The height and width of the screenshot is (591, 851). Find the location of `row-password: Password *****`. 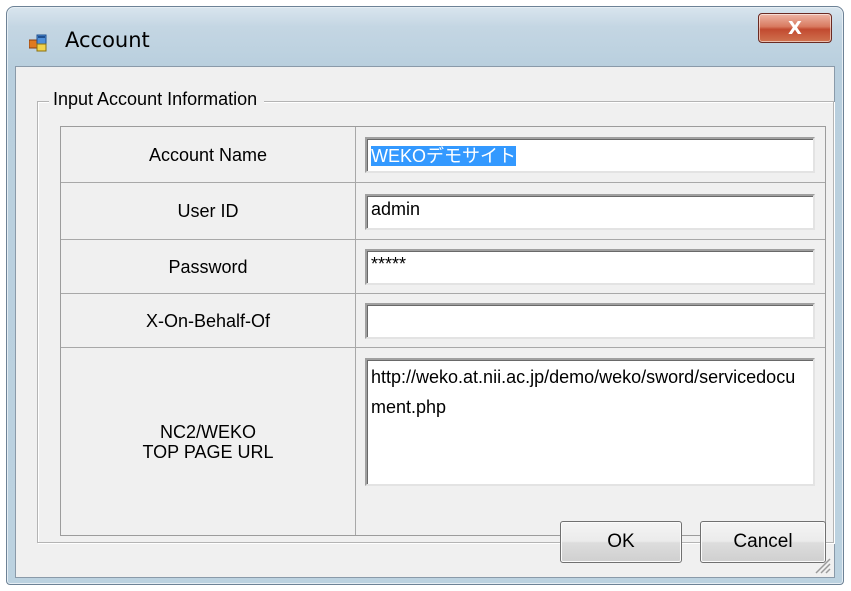

row-password: Password ***** is located at coordinates (443, 267).